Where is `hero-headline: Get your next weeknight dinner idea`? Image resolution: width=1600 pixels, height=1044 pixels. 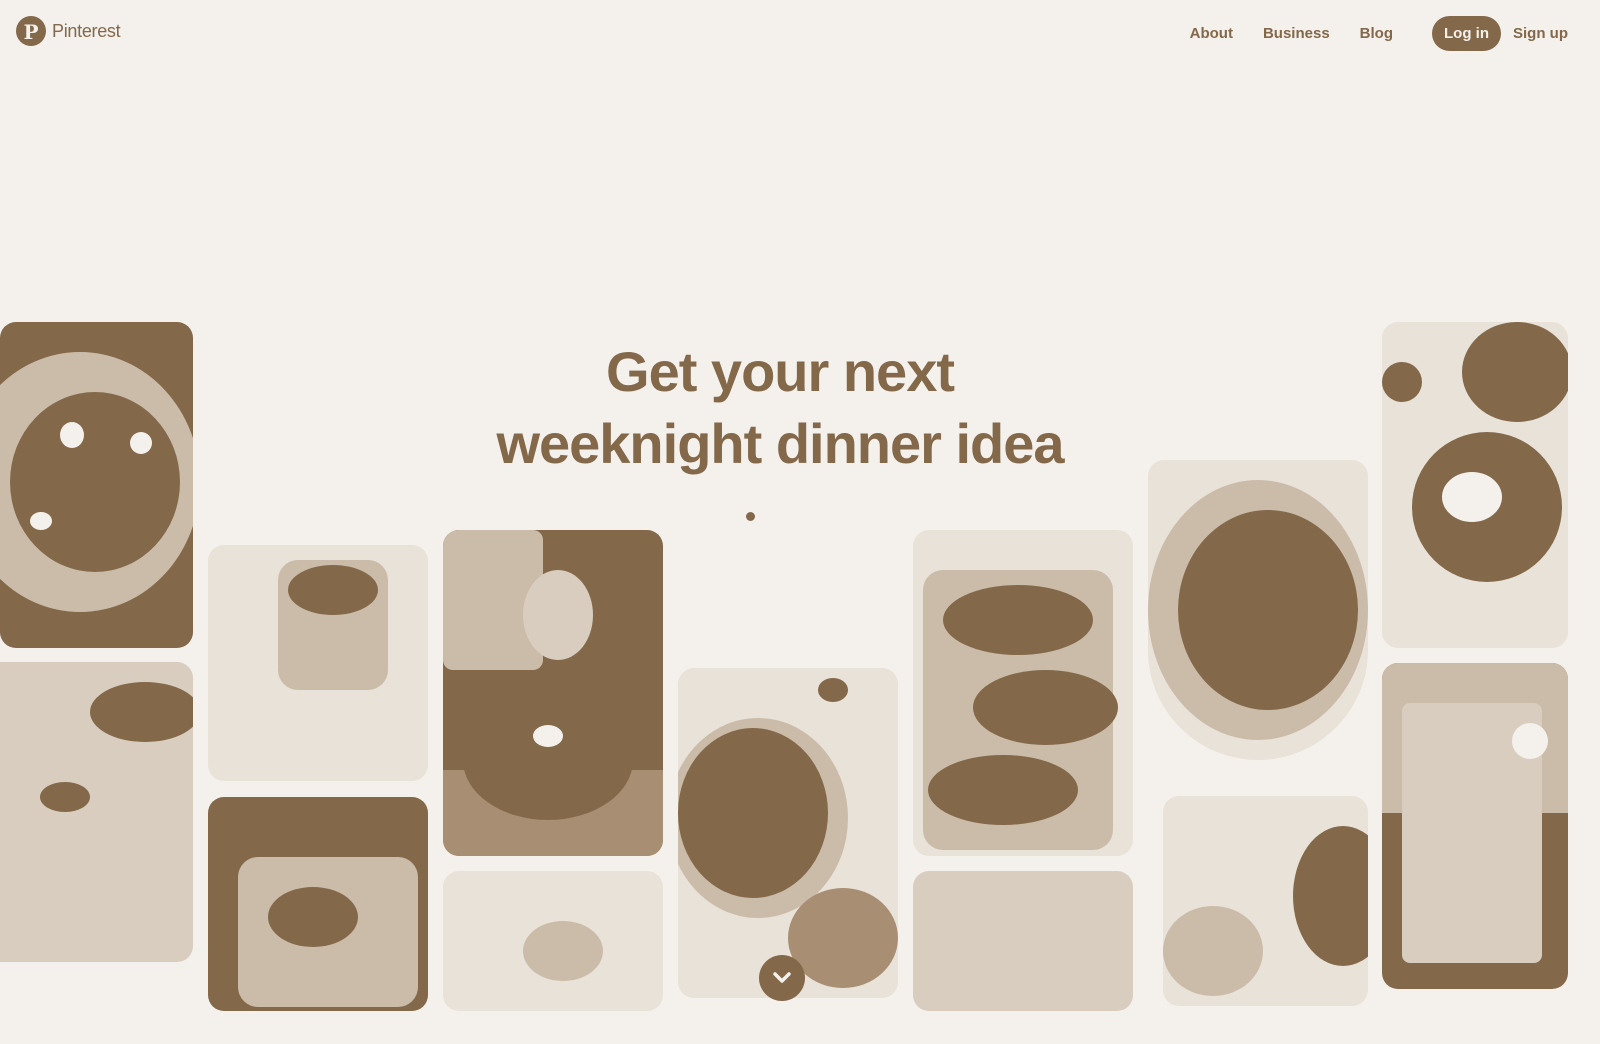 hero-headline: Get your next weeknight dinner idea is located at coordinates (780, 408).